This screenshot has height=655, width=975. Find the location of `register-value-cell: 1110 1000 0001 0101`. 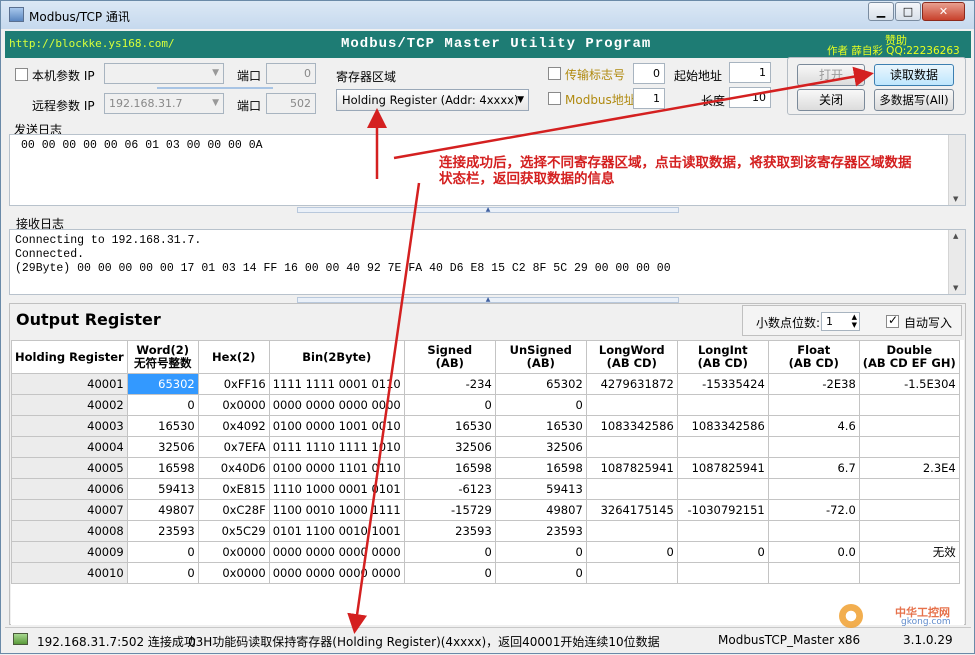

register-value-cell: 1110 1000 0001 0101 is located at coordinates (336, 489).